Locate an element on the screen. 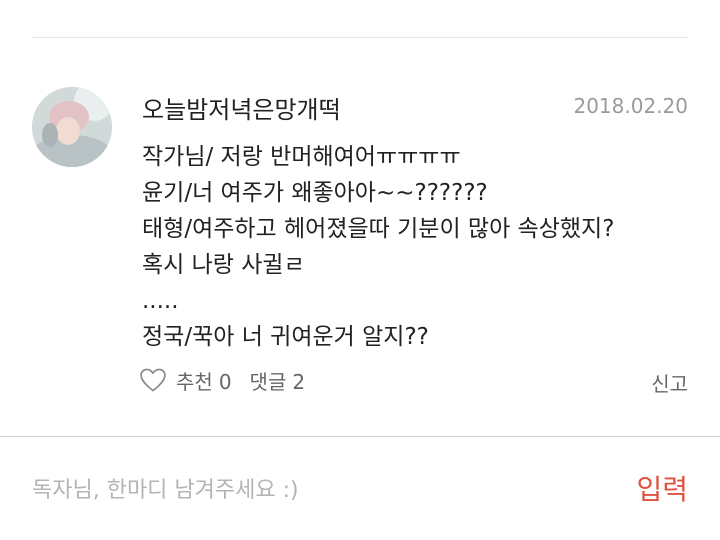  reply-count: 2 is located at coordinates (299, 381).